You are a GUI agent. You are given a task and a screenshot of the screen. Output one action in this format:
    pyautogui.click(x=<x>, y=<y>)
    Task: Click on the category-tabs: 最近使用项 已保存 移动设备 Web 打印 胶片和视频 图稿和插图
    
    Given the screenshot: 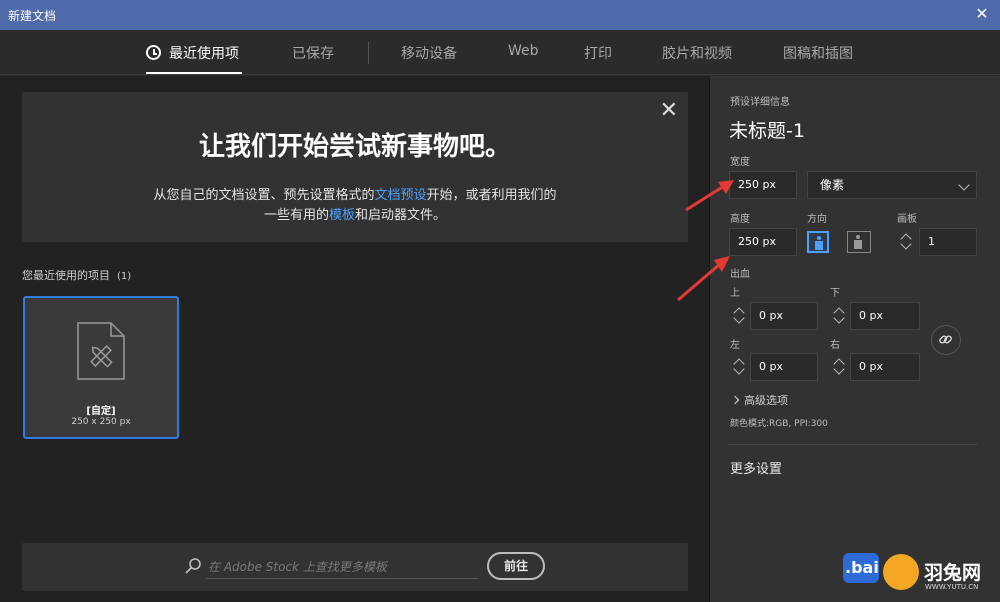 What is the action you would take?
    pyautogui.click(x=500, y=52)
    